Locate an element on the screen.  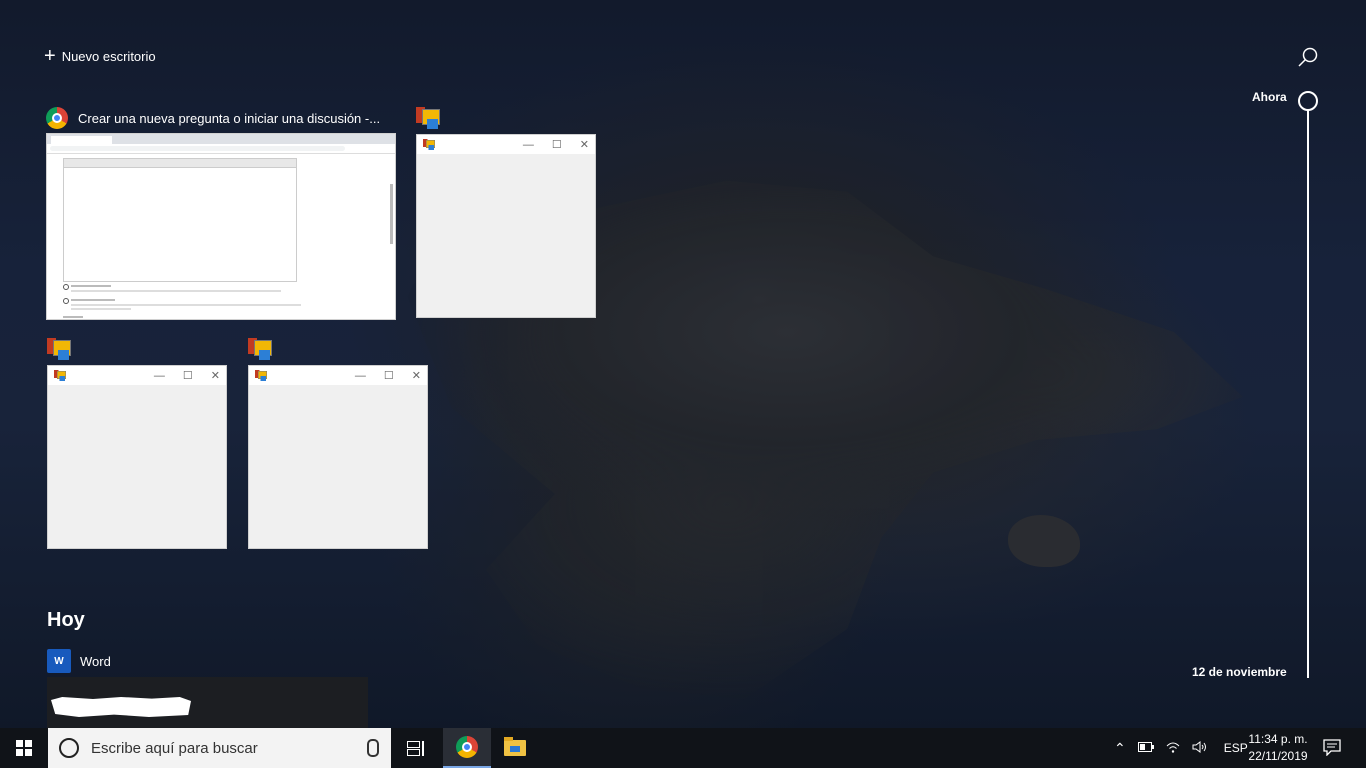
window-thumbnail-paint-3: — ☐ ✕ is located at coordinates (338, 457).